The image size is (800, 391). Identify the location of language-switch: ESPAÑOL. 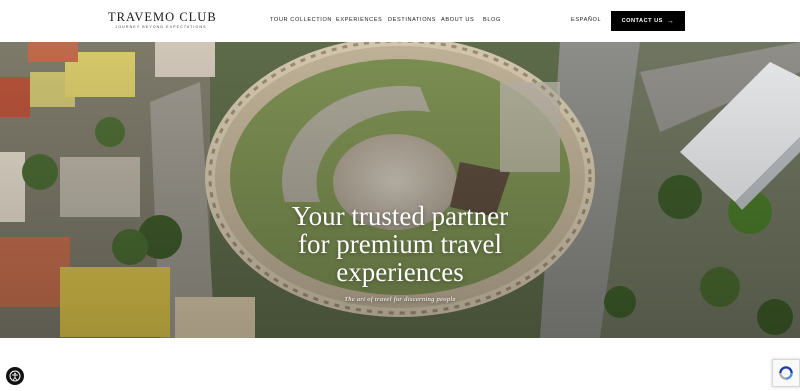
(586, 20).